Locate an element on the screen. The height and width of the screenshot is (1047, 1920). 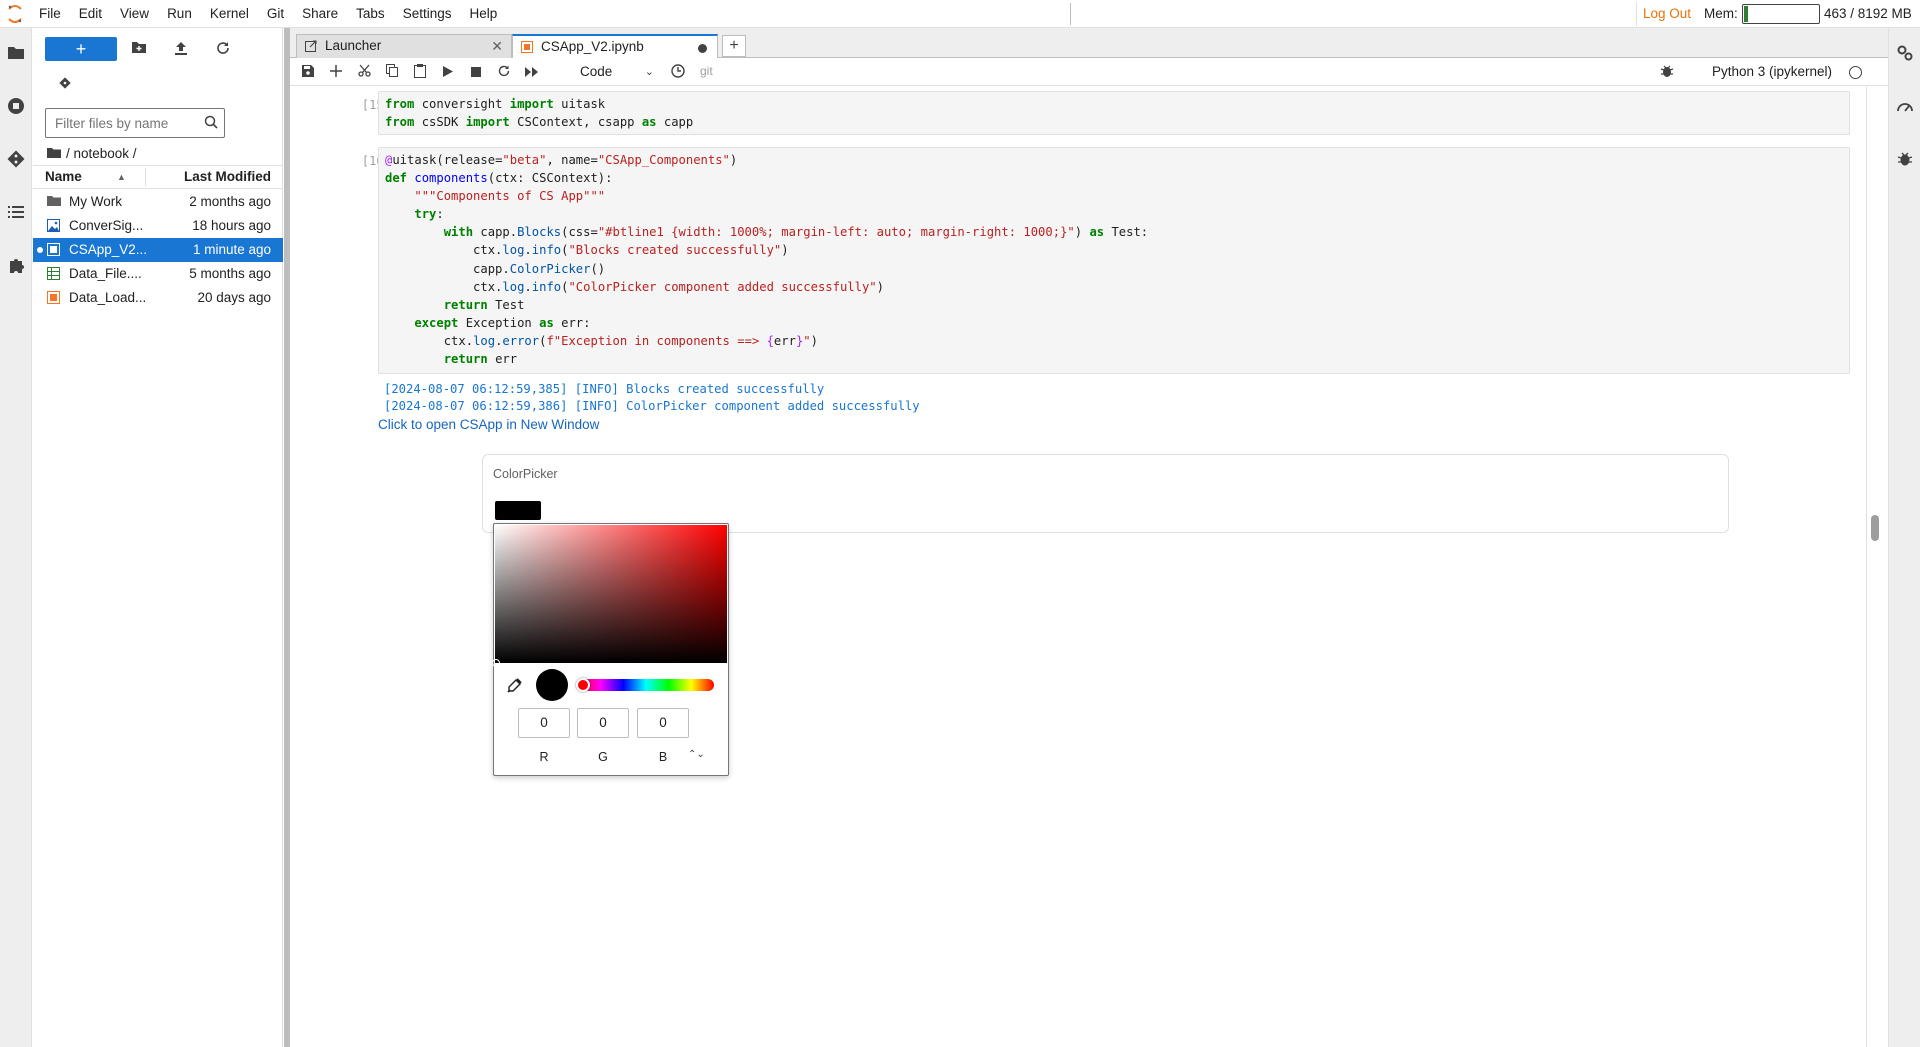
left-activity-bar is located at coordinates (16, 537).